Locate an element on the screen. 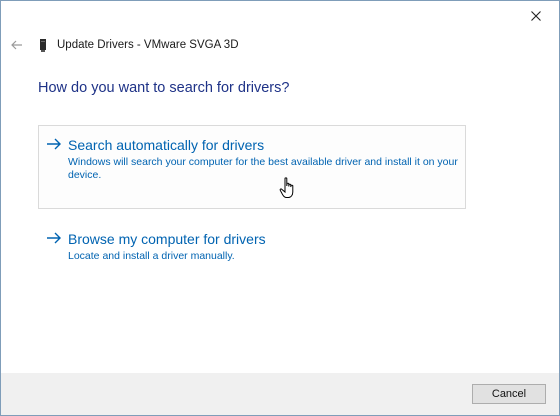  close-button is located at coordinates (536, 16).